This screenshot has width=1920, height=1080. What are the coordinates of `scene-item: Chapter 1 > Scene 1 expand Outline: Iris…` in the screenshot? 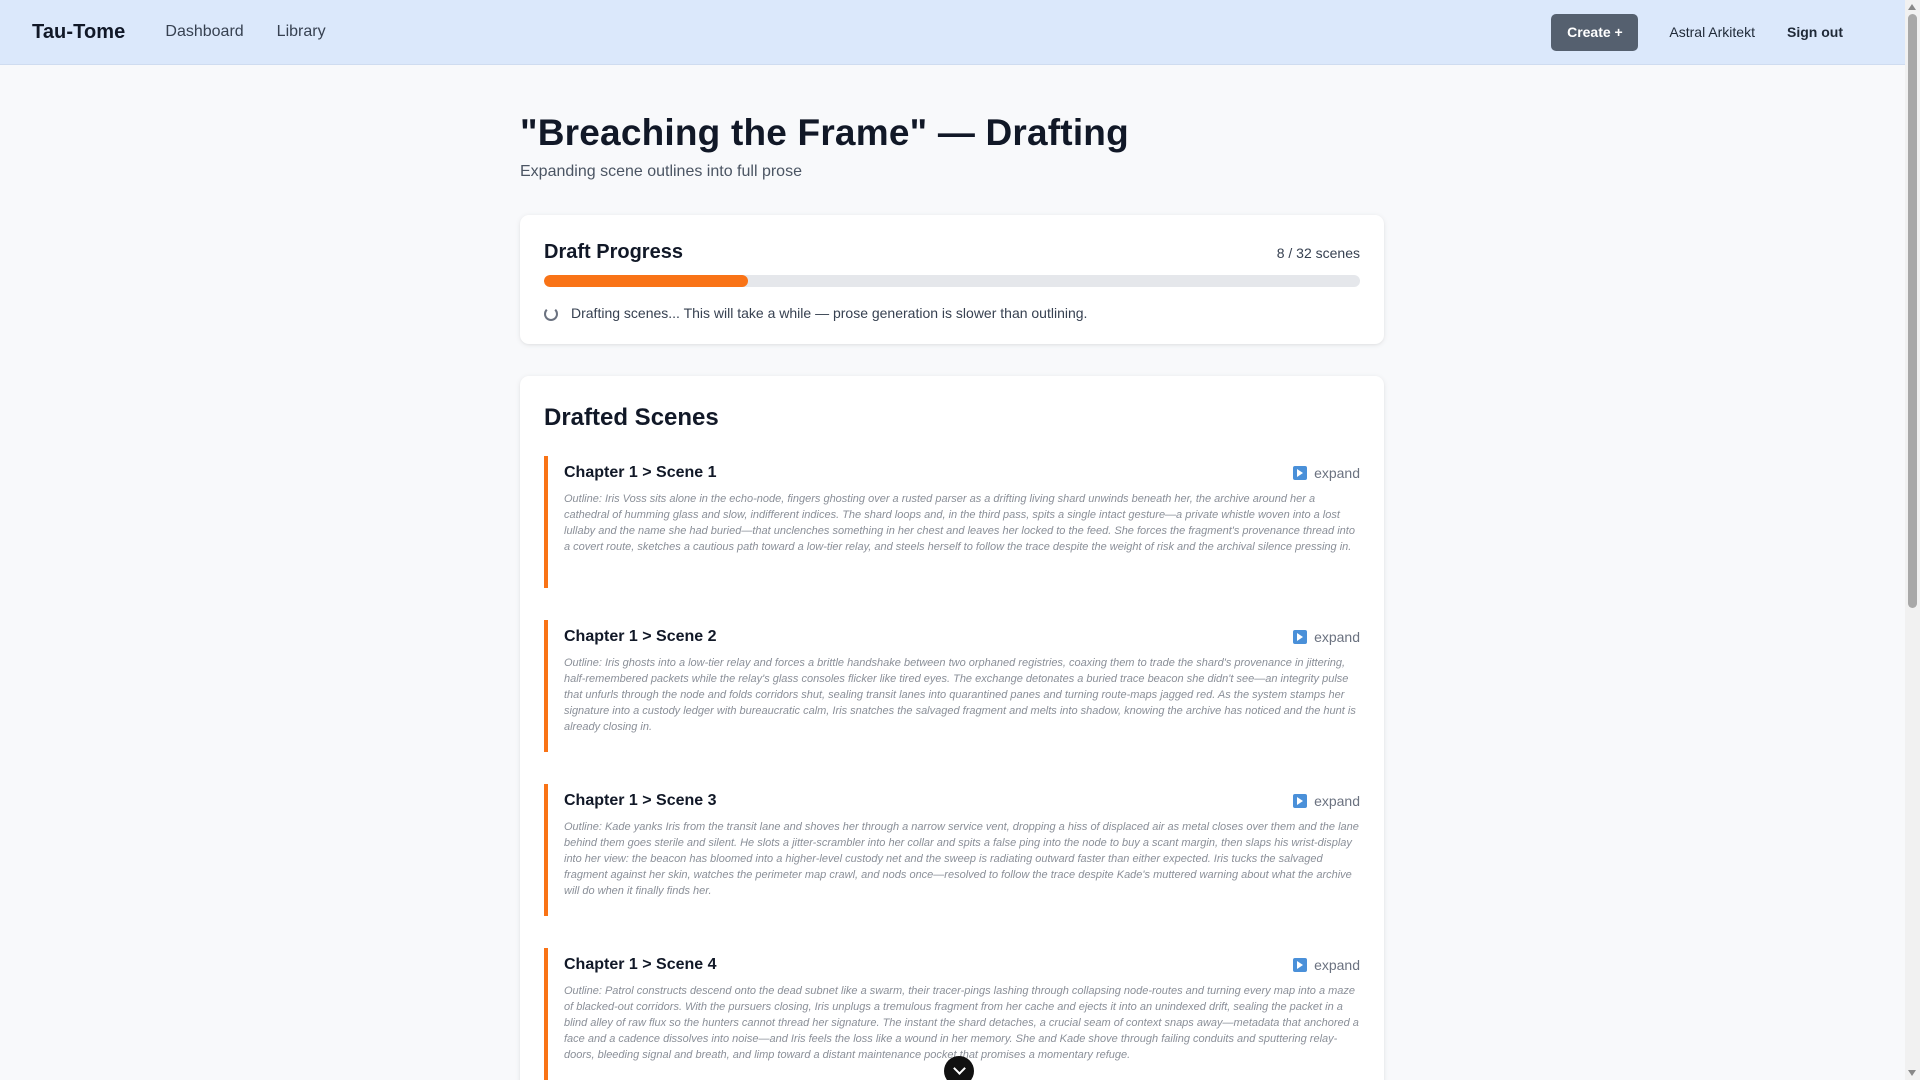 It's located at (952, 522).